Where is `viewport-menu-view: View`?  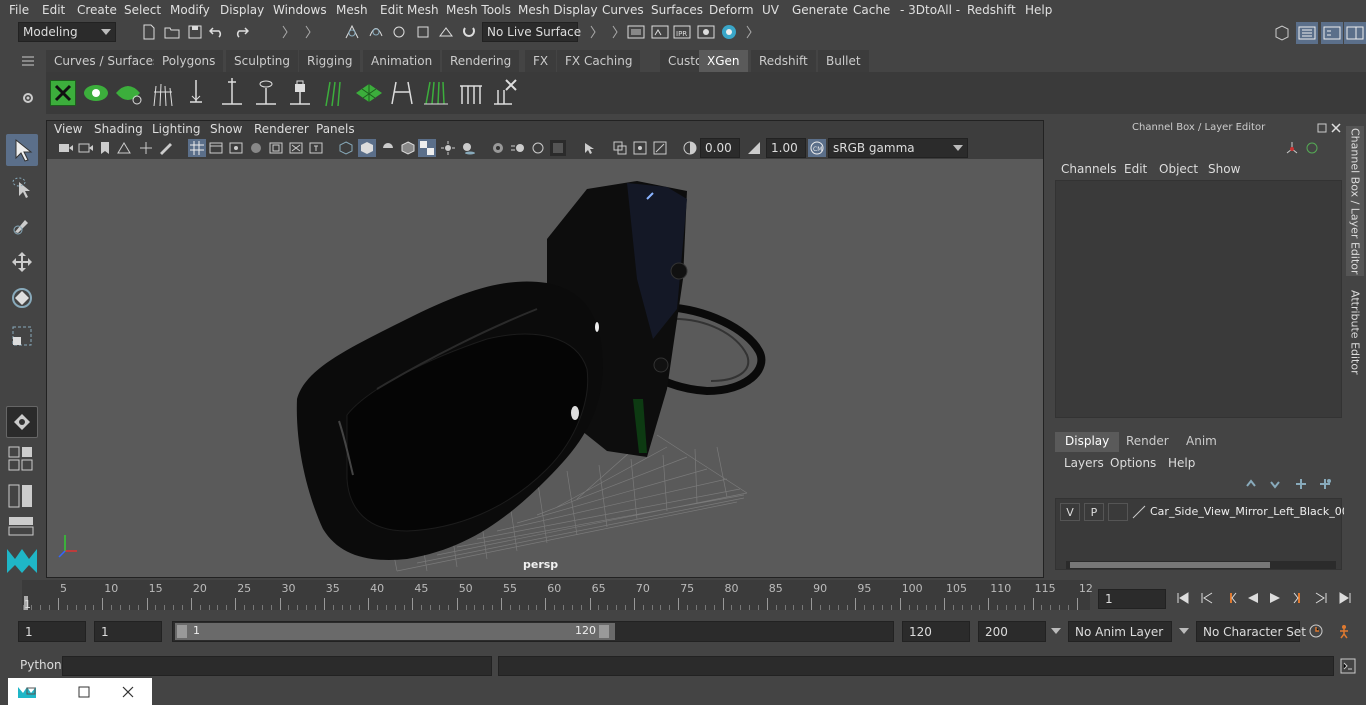
viewport-menu-view: View is located at coordinates (68, 129).